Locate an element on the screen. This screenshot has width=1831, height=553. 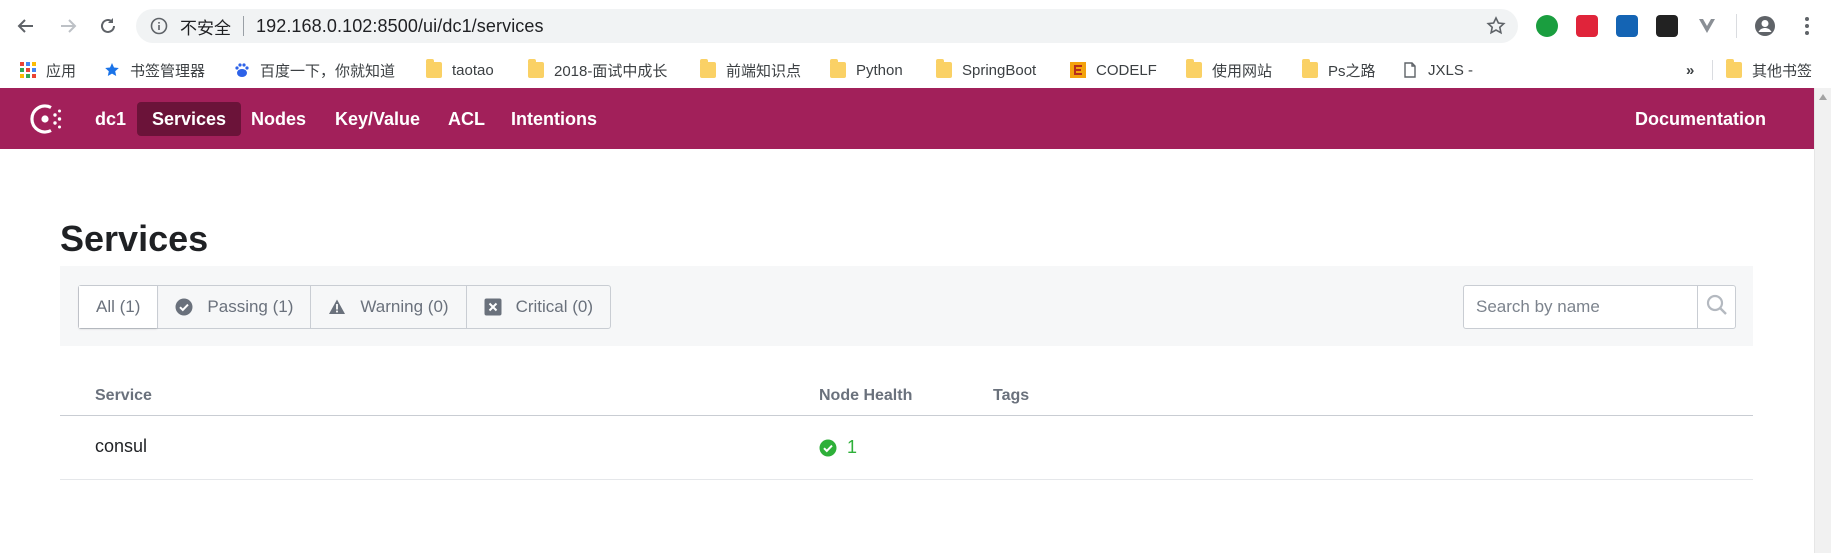
bookmark-folder-sites: 使用网站 is located at coordinates (1229, 70).